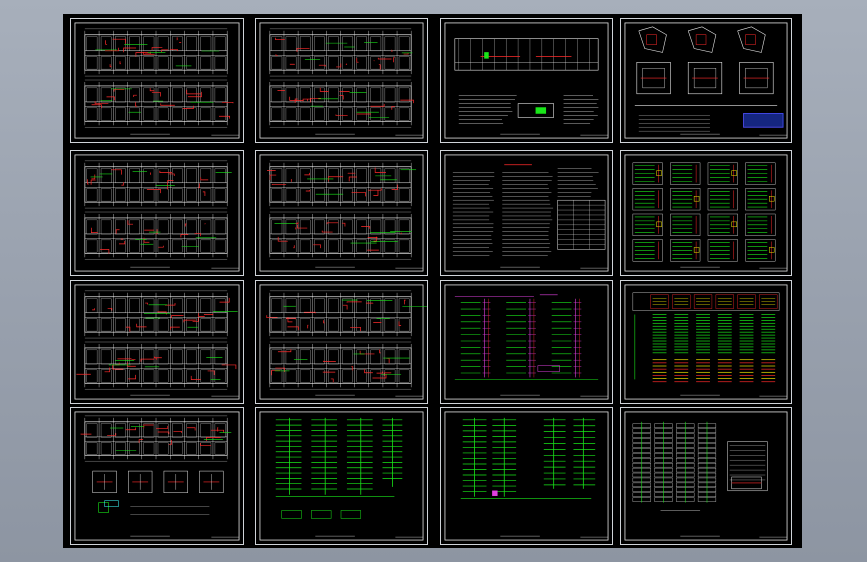 This screenshot has width=867, height=562. I want to click on drawing-sheet-s15, so click(526, 476).